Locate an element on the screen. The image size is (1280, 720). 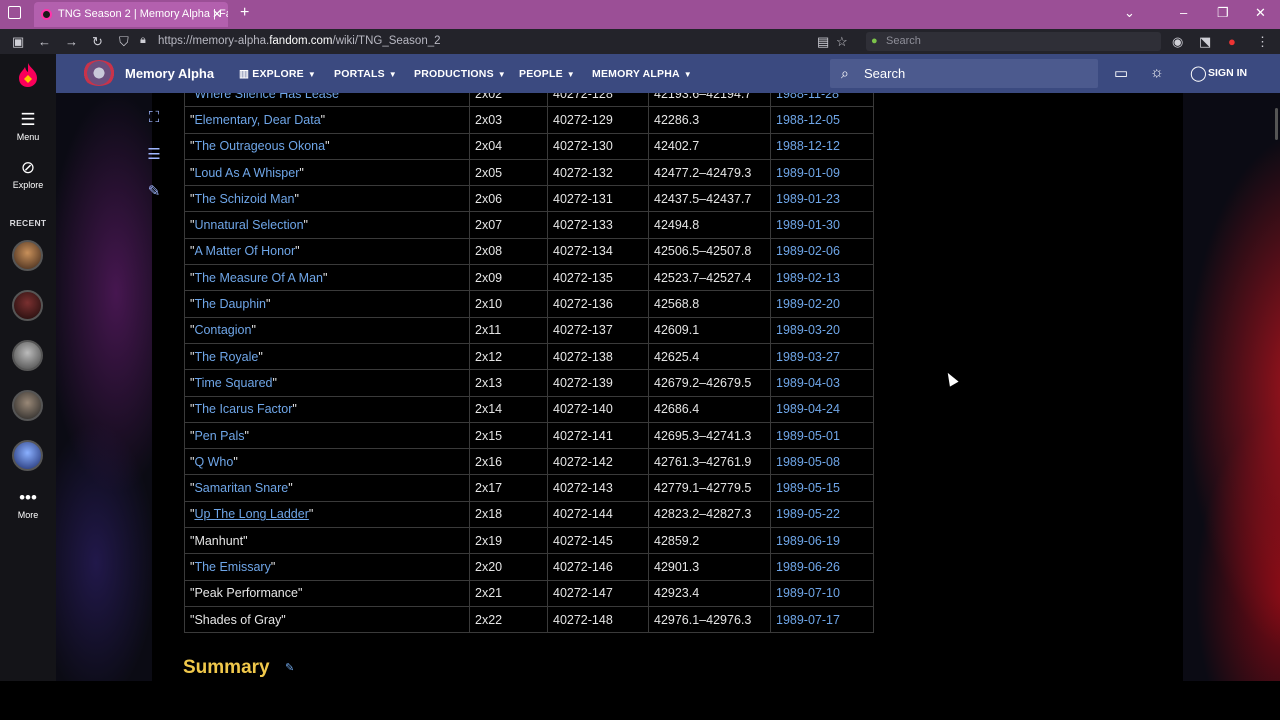
airdate-cell: 1989-02-06 is located at coordinates (822, 251).